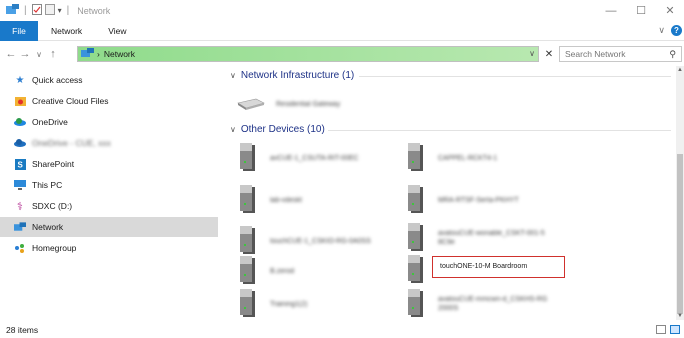  I want to click on ribbon-tabs: File Network View ∨ ?, so click(342, 30).